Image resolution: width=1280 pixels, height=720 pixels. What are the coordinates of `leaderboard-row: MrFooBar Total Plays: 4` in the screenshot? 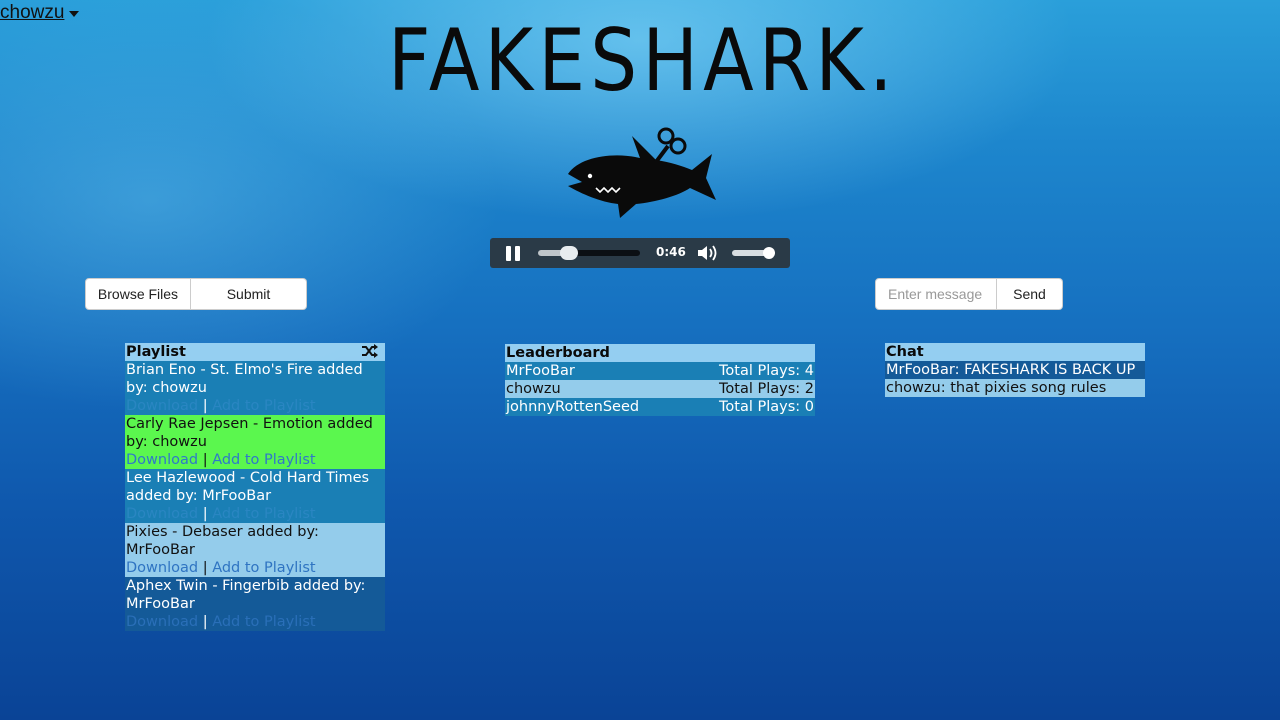 It's located at (660, 371).